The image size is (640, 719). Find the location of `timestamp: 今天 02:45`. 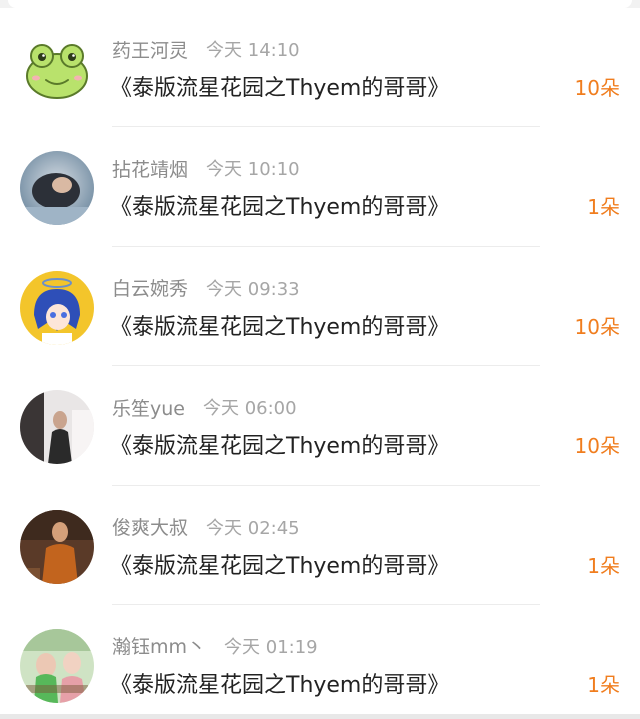

timestamp: 今天 02:45 is located at coordinates (253, 528).